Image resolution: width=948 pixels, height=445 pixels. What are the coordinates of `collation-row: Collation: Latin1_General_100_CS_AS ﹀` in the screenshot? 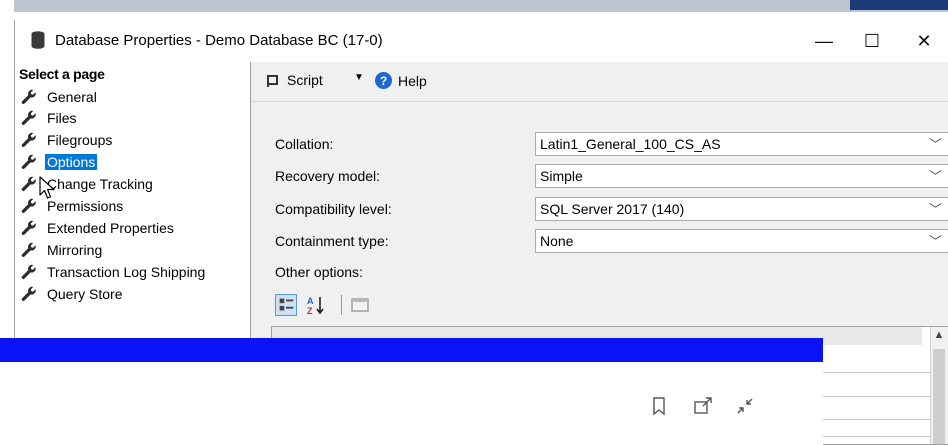 It's located at (611, 144).